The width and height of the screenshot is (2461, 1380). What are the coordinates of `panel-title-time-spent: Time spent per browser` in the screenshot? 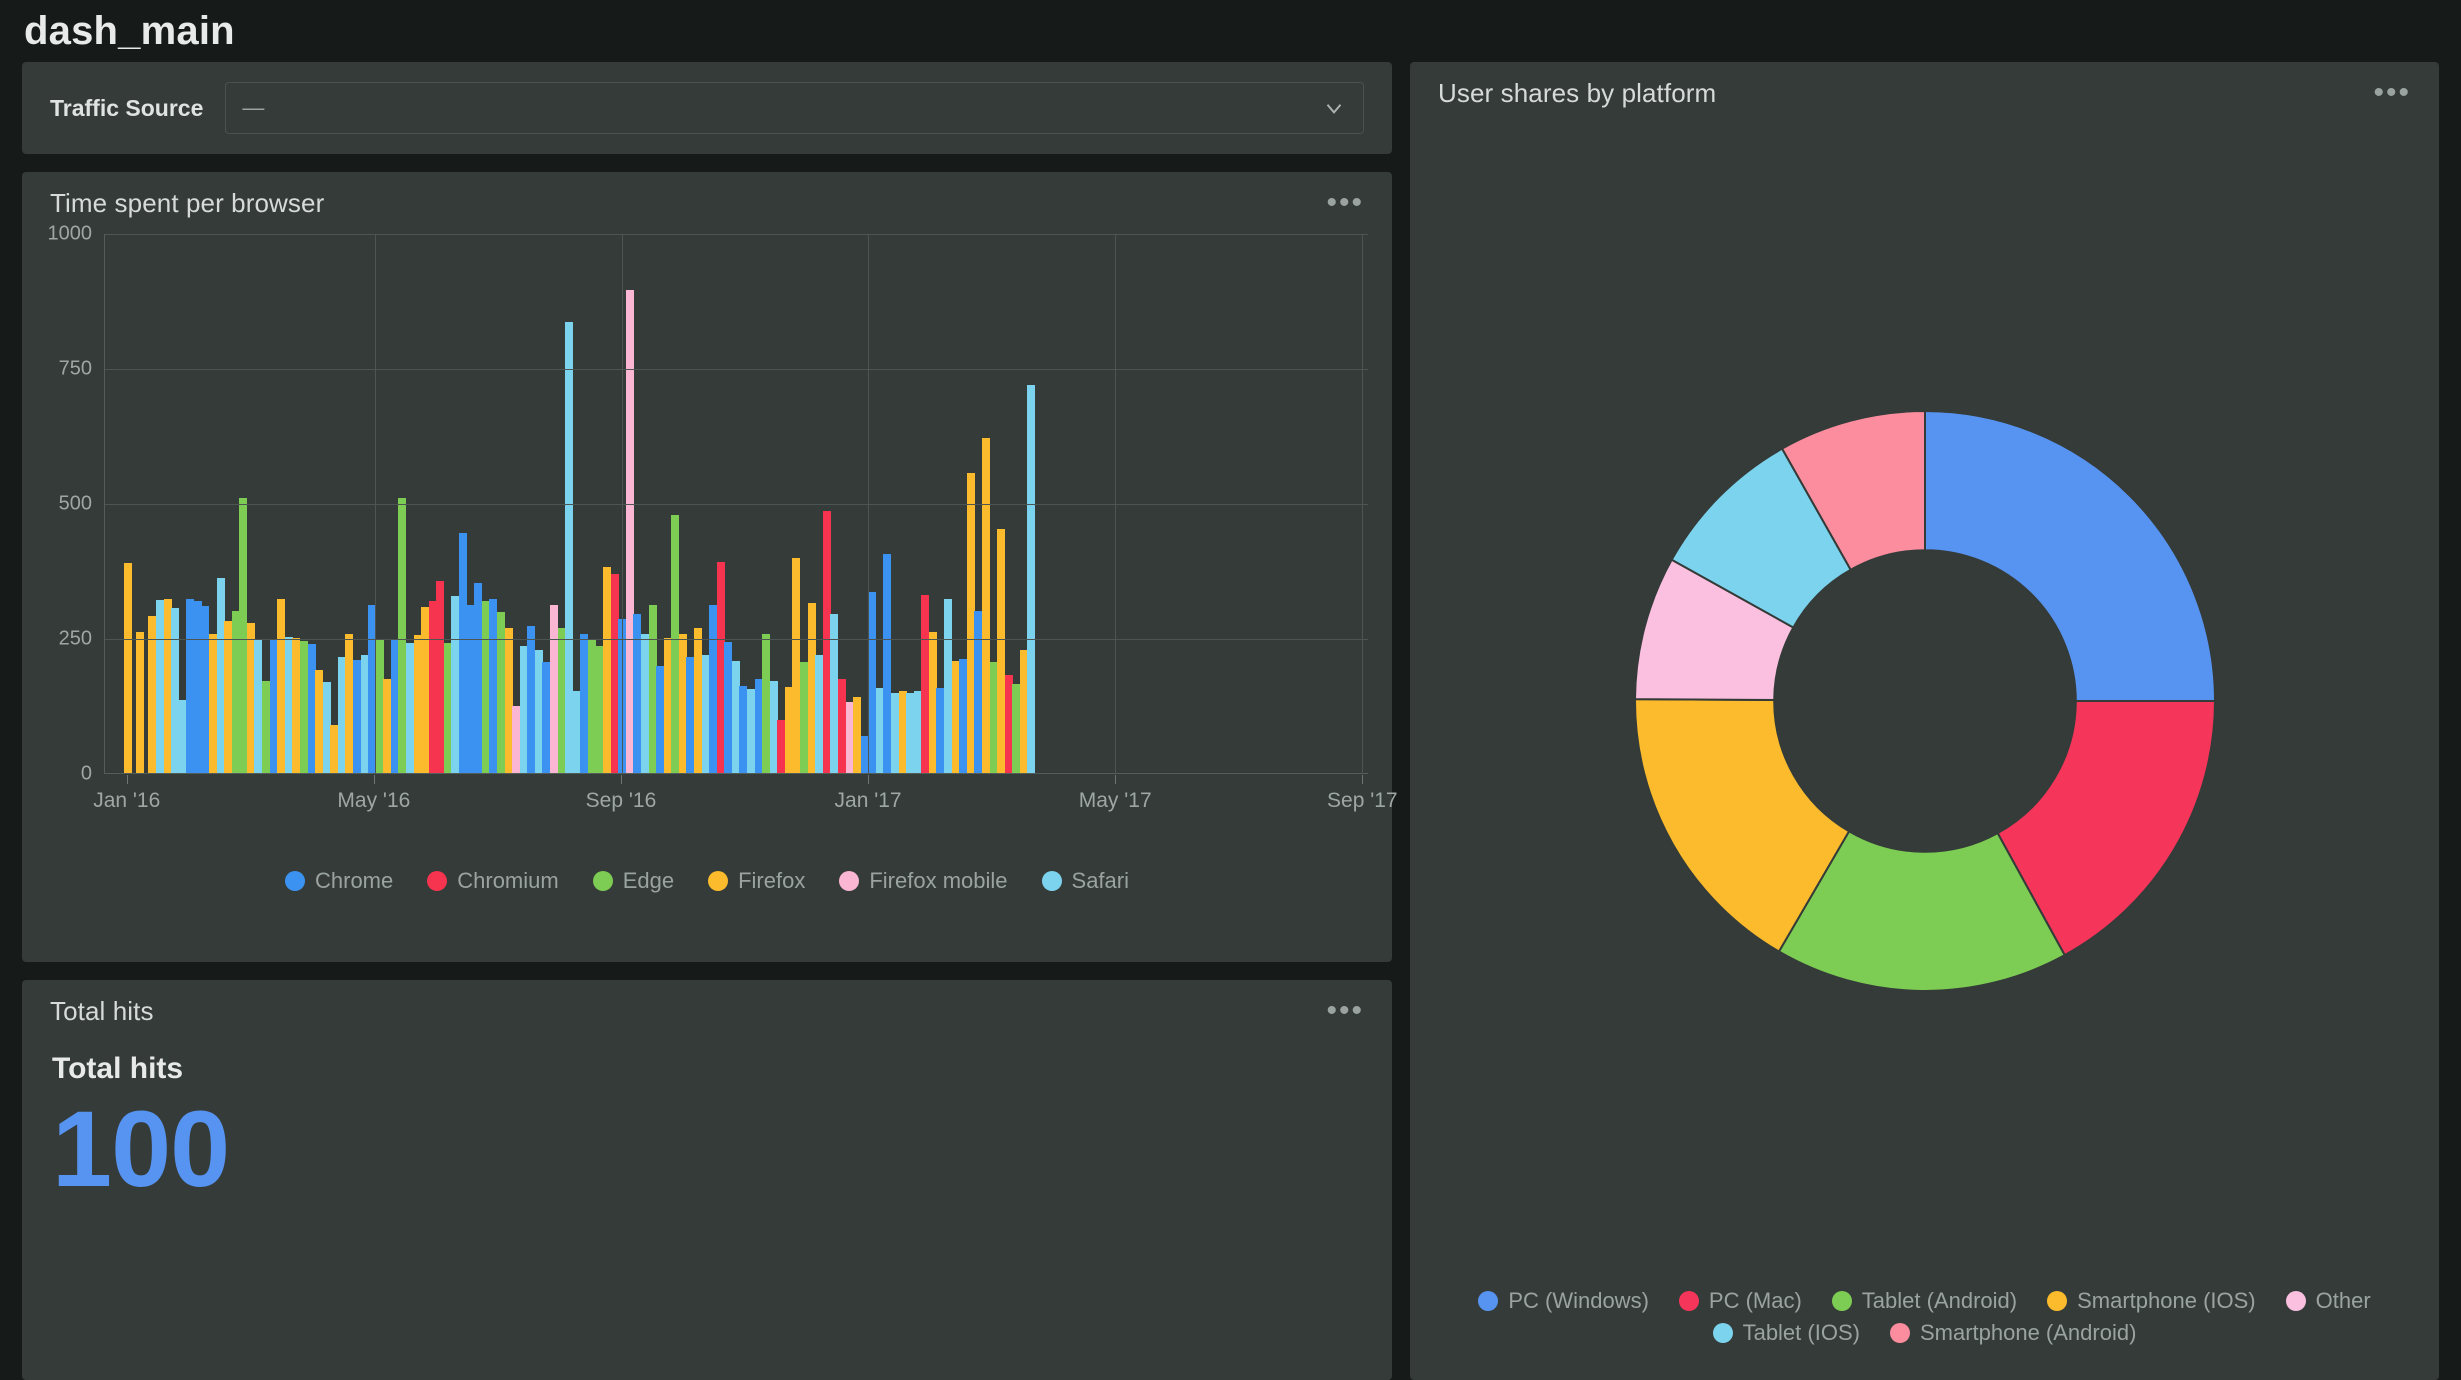 It's located at (187, 202).